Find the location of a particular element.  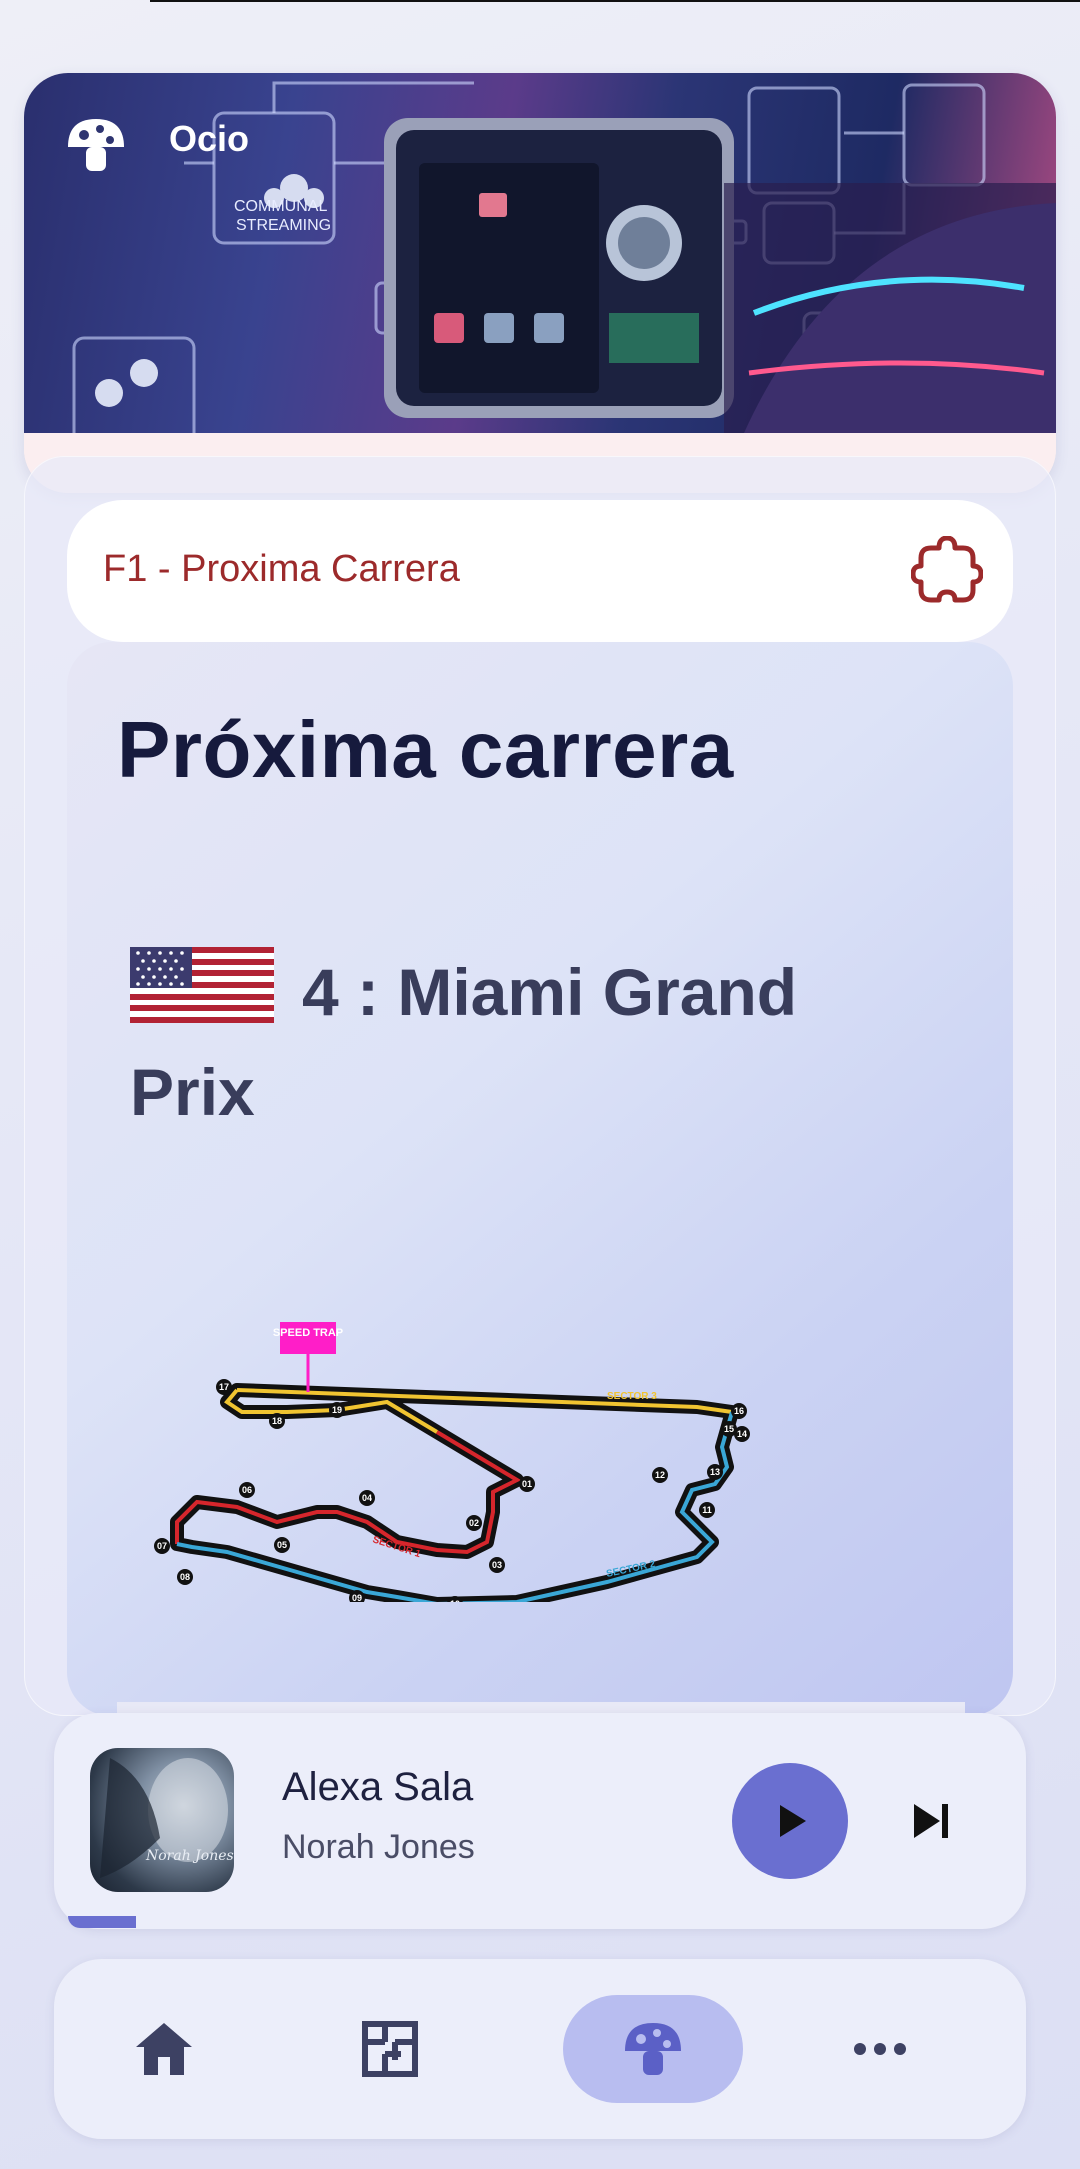

track-title: Alexa Sala is located at coordinates (378, 1787).